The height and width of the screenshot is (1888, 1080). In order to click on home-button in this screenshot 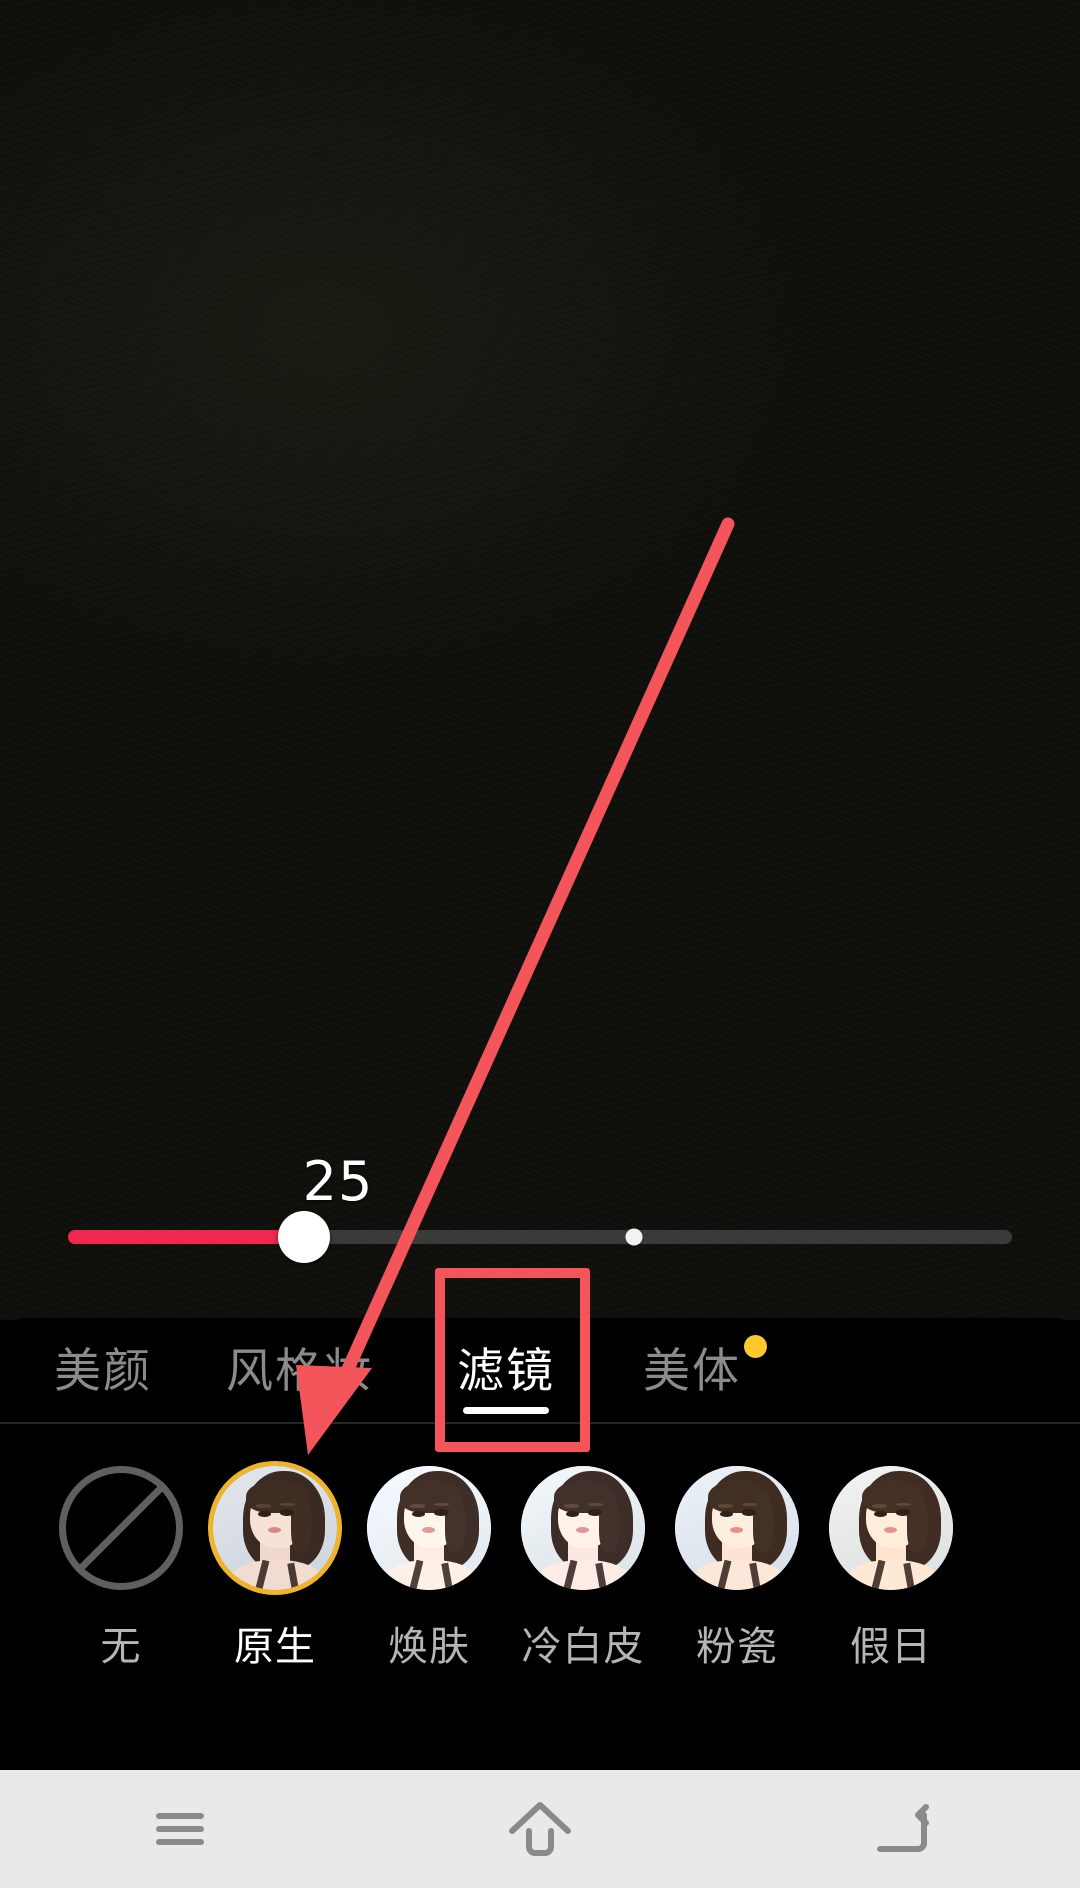, I will do `click(540, 1829)`.